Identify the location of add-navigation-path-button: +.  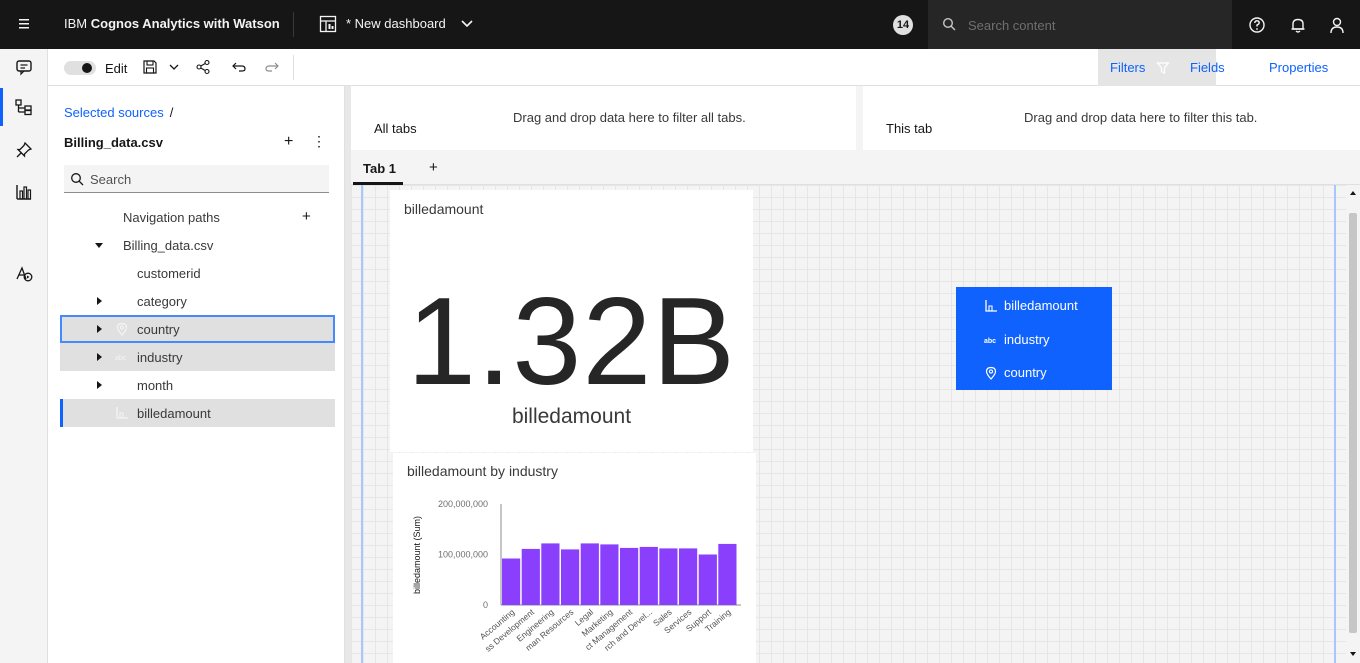
(306, 216).